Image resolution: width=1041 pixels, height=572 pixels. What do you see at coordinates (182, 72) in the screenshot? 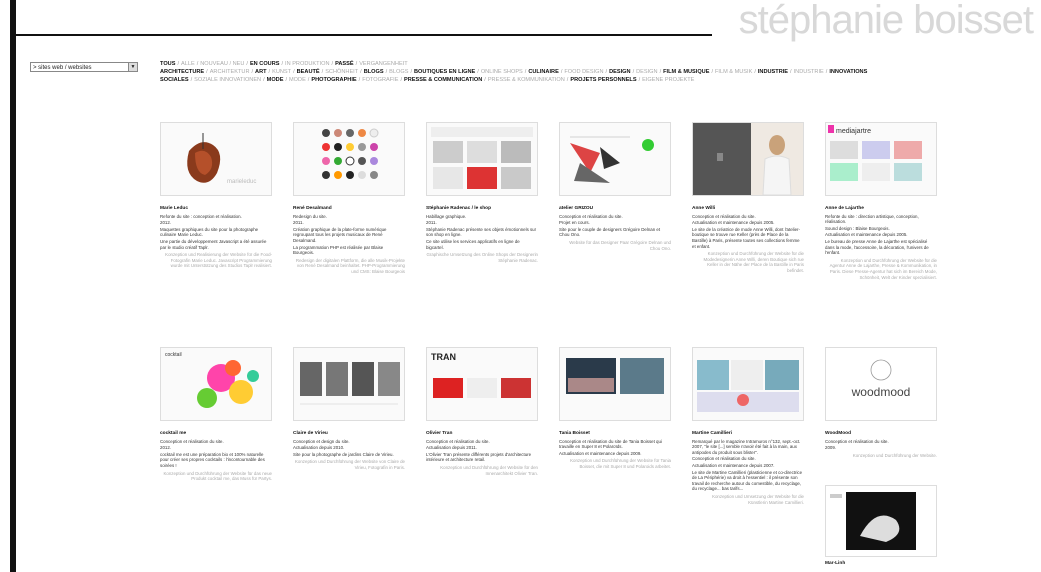
I see `nav-category-link: ARCHITECTURE` at bounding box center [182, 72].